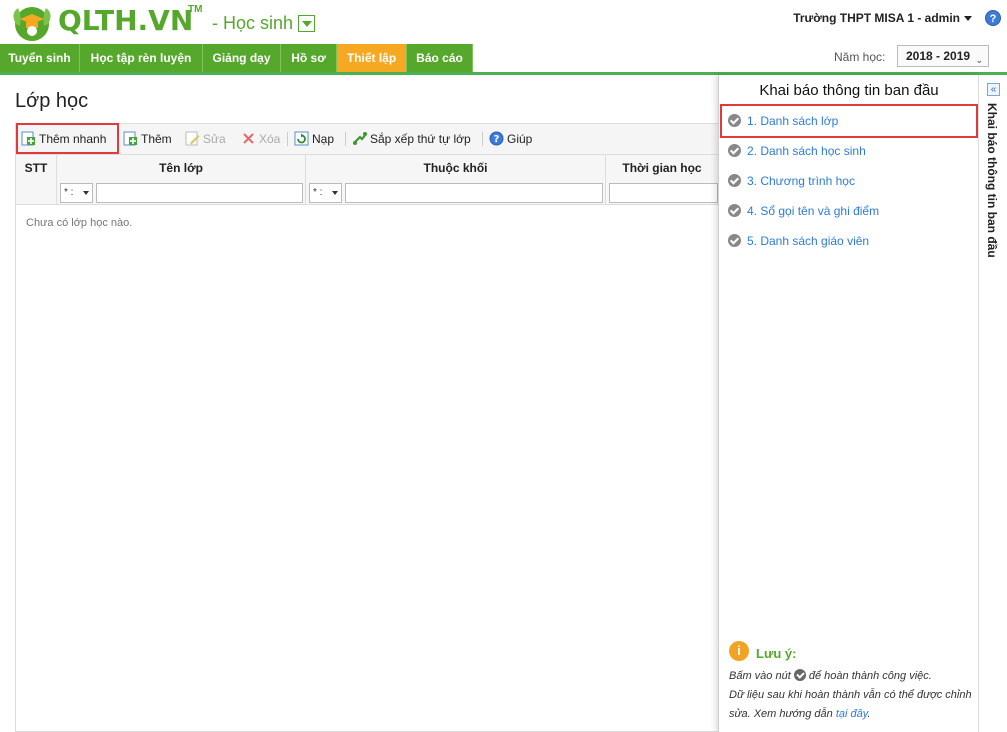  Describe the element at coordinates (126, 20) in the screenshot. I see `logo-text: QLTH.VN` at that location.